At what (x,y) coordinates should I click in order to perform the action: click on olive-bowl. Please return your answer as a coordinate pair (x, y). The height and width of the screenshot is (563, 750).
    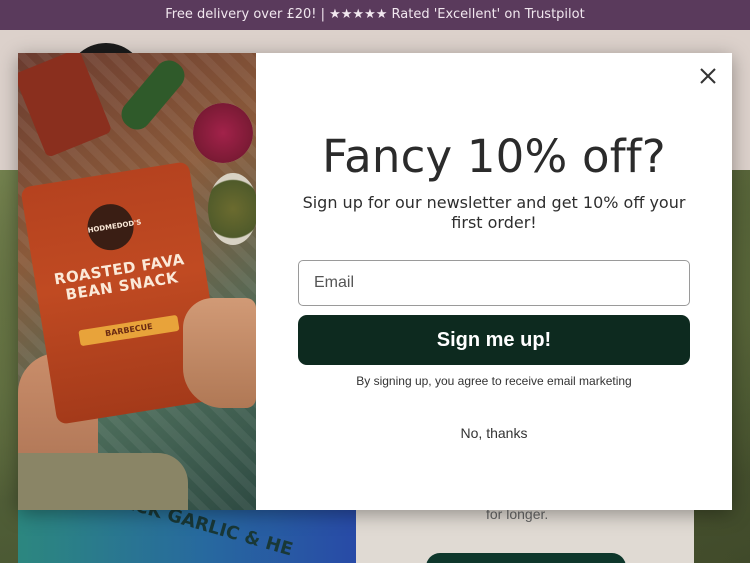
    Looking at the image, I should click on (232, 209).